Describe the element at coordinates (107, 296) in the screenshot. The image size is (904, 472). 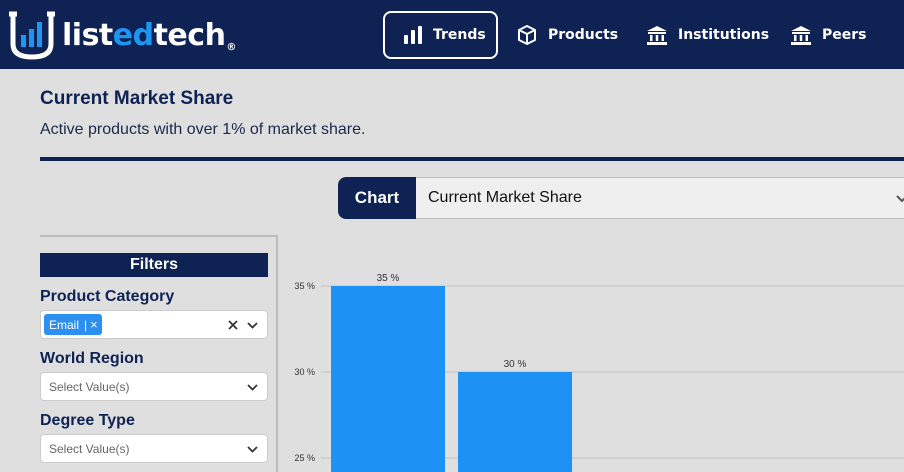
I see `product-category-label: Product Category` at that location.